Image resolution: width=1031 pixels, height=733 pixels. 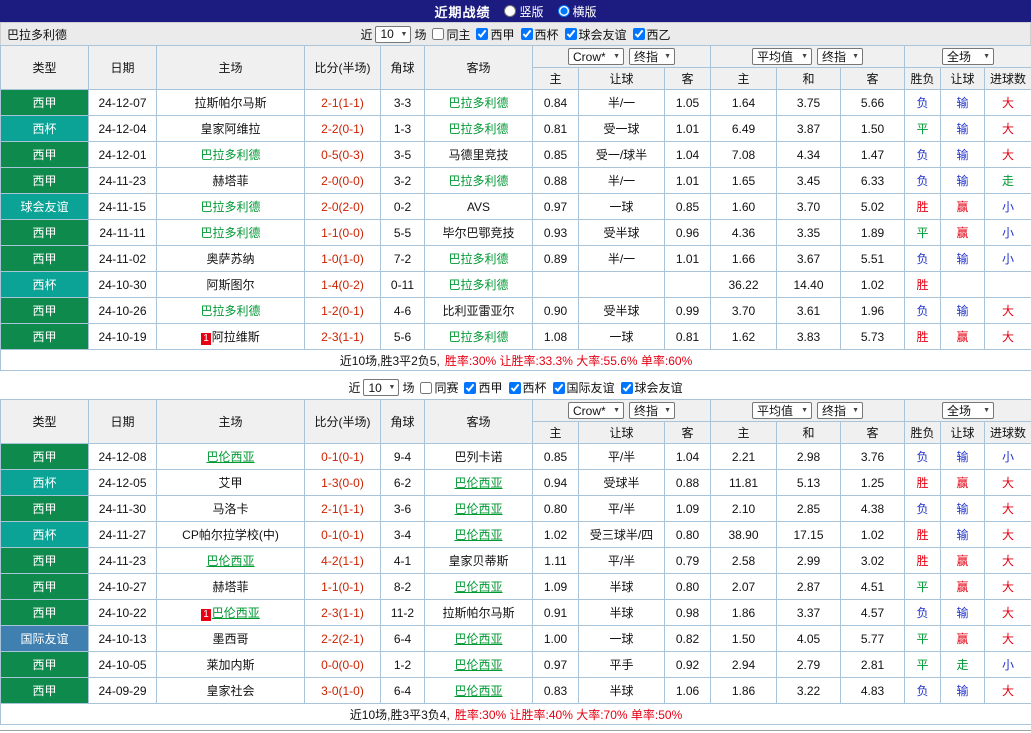 I want to click on home-team-cell: 阿斯图尔, so click(x=230, y=284).